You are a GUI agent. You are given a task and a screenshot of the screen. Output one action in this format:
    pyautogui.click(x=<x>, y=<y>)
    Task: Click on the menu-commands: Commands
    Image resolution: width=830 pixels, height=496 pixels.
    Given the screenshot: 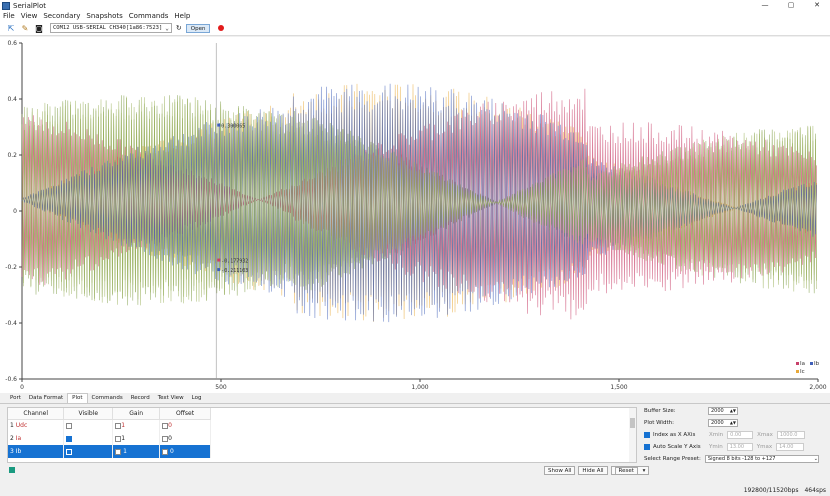 What is the action you would take?
    pyautogui.click(x=149, y=16)
    